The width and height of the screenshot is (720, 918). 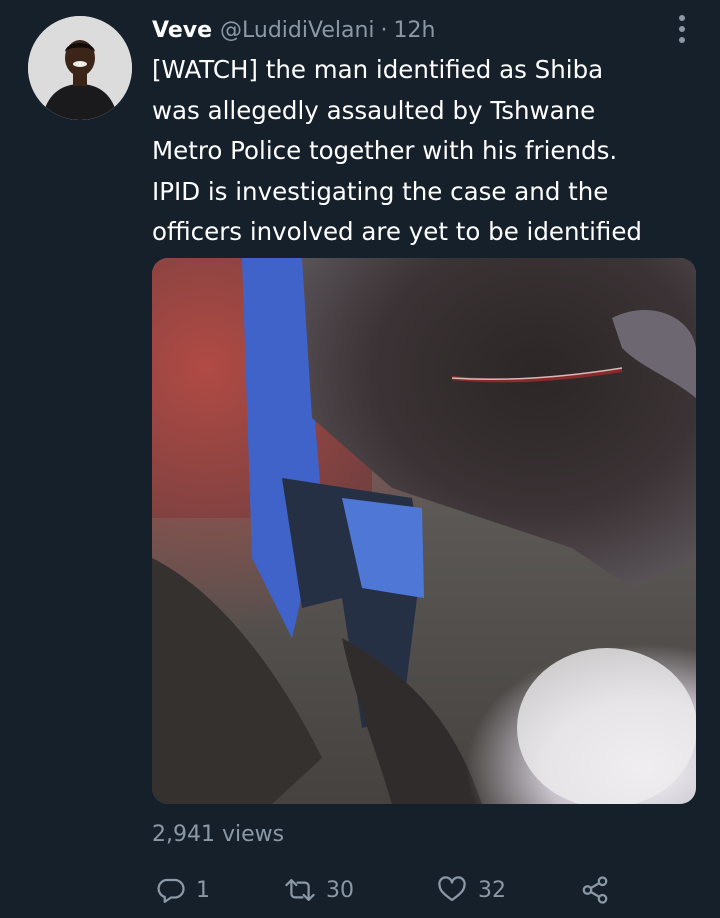 What do you see at coordinates (471, 890) in the screenshot?
I see `like-button: 32` at bounding box center [471, 890].